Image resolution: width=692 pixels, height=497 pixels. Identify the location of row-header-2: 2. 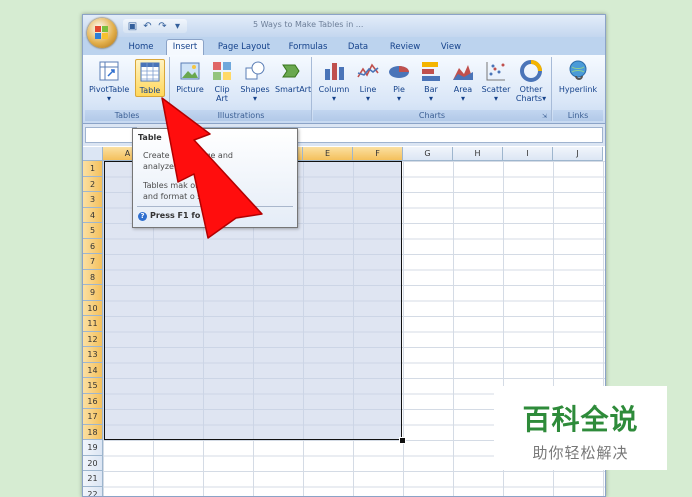
(93, 185).